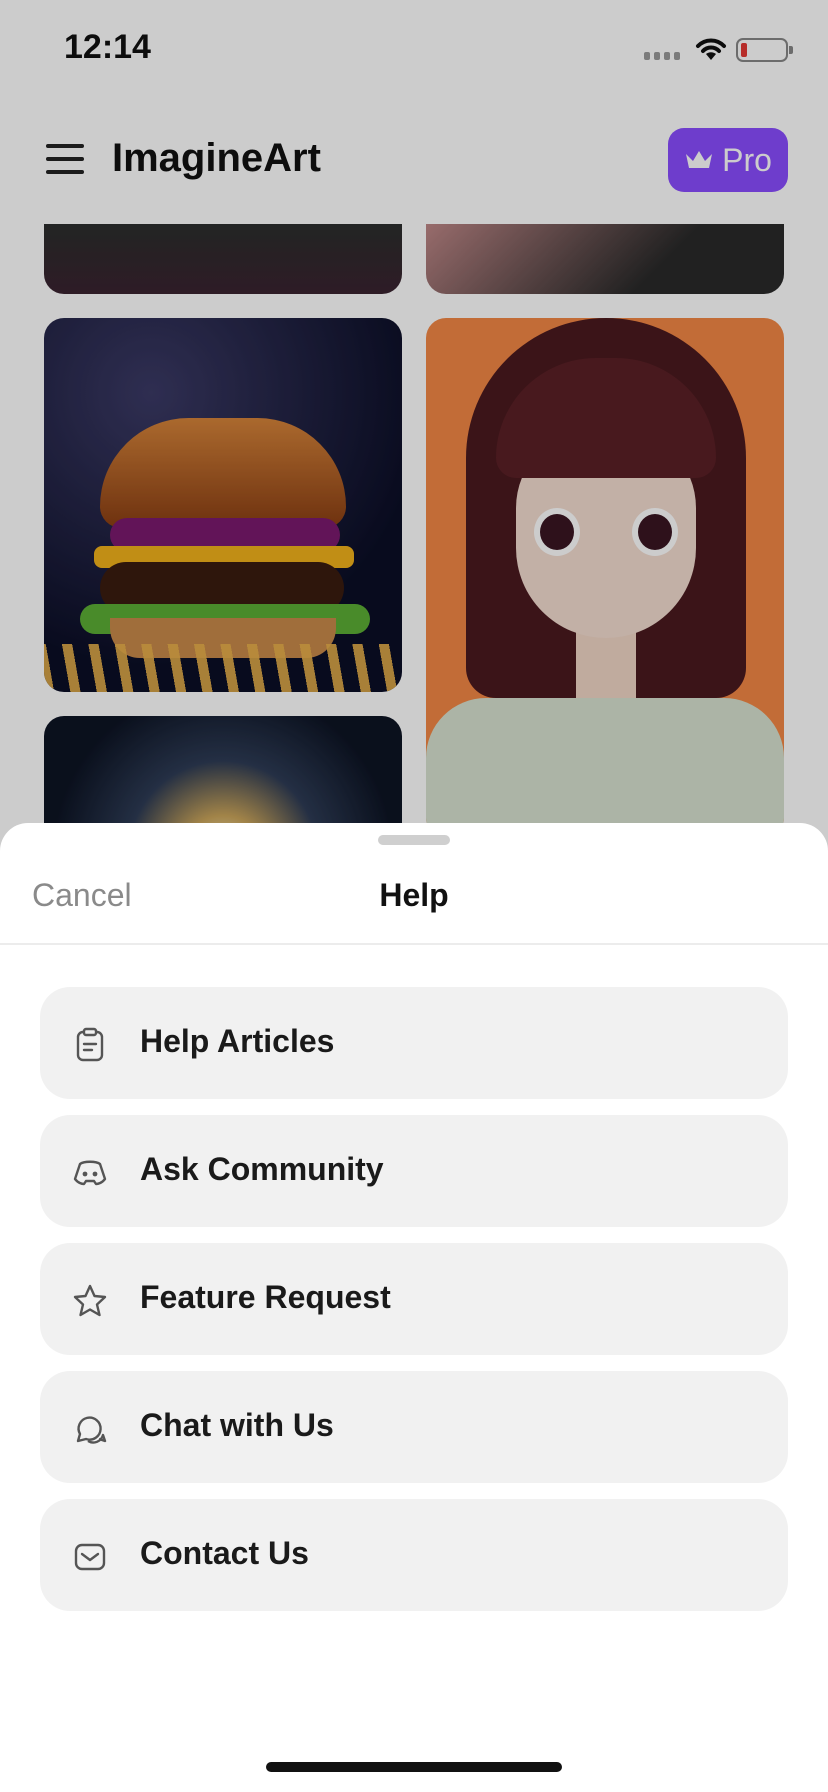  What do you see at coordinates (414, 1767) in the screenshot?
I see `home-indicator` at bounding box center [414, 1767].